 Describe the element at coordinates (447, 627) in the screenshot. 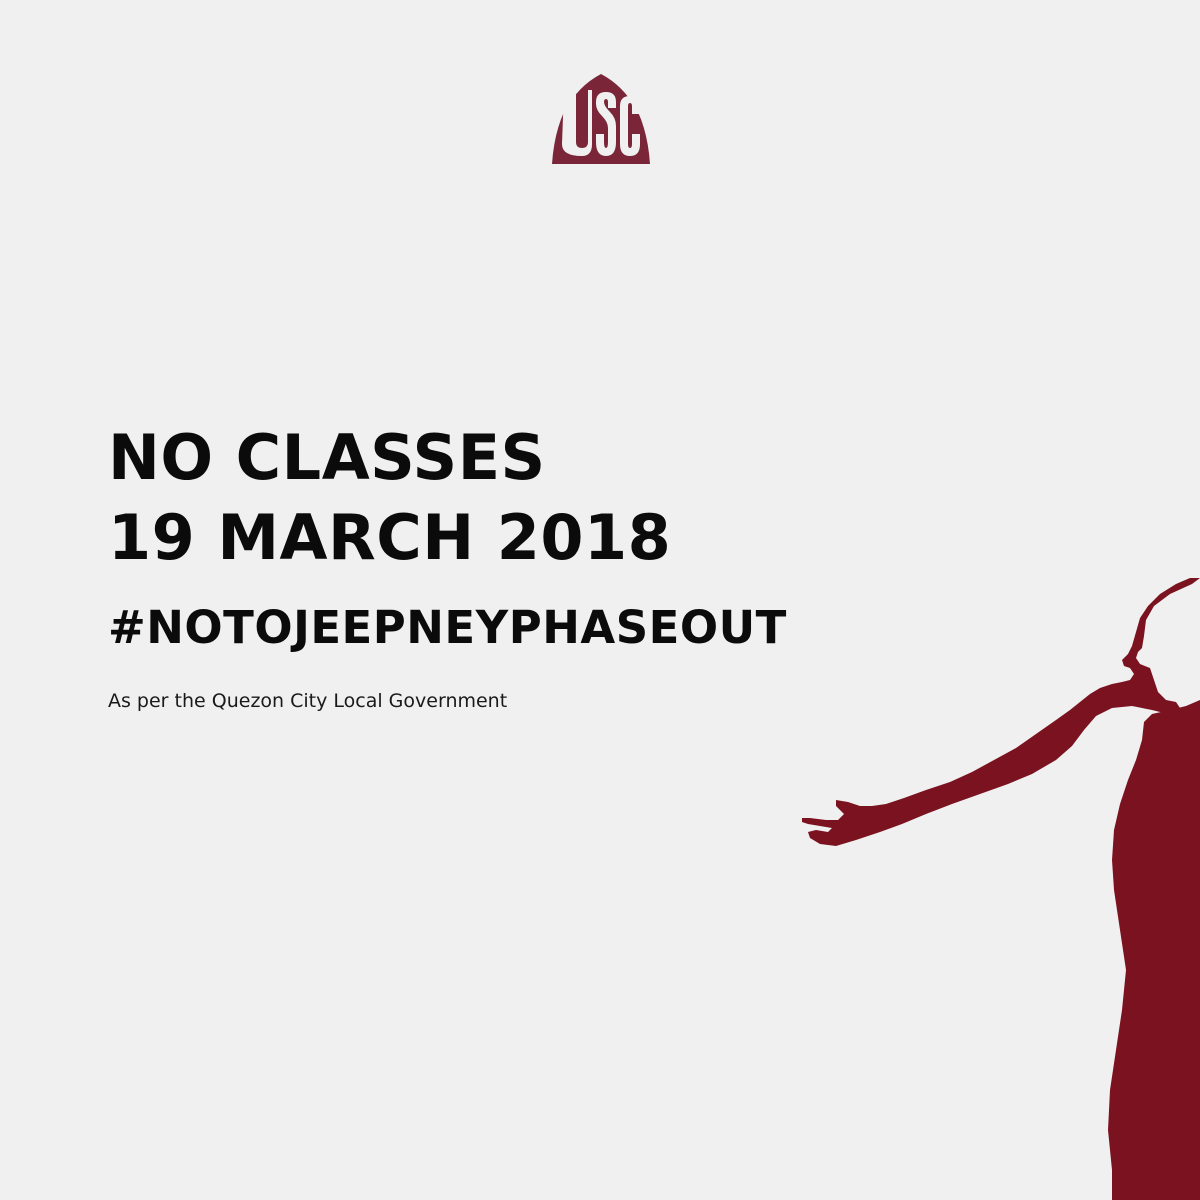

I see `hashtag: #NOTOJEEPNEYPHASEOUT` at that location.